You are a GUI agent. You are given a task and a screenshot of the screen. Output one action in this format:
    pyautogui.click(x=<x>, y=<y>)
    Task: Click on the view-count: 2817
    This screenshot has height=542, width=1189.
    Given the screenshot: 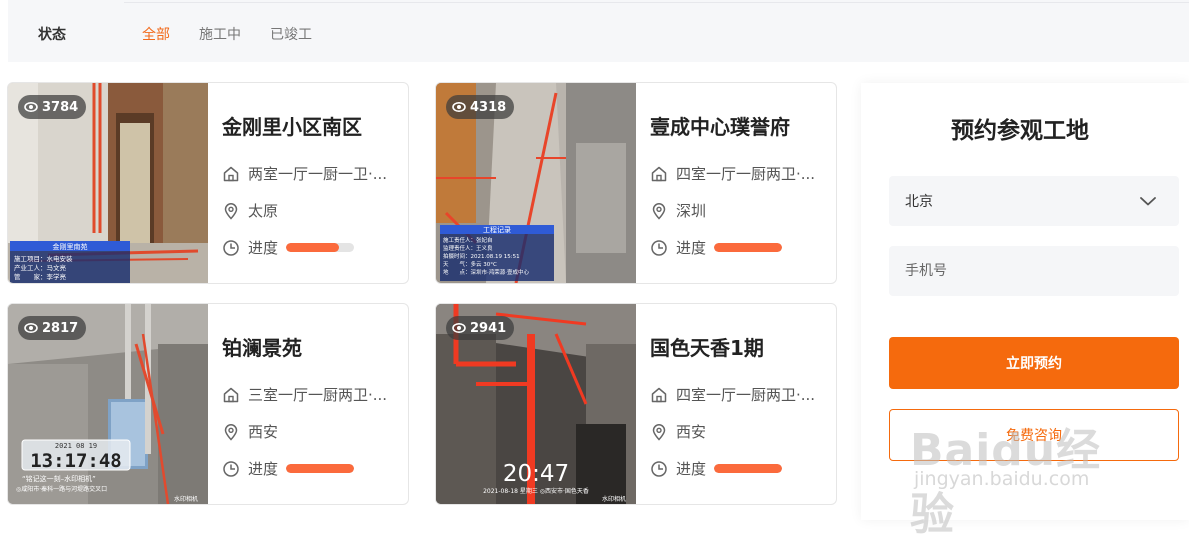 What is the action you would take?
    pyautogui.click(x=60, y=328)
    